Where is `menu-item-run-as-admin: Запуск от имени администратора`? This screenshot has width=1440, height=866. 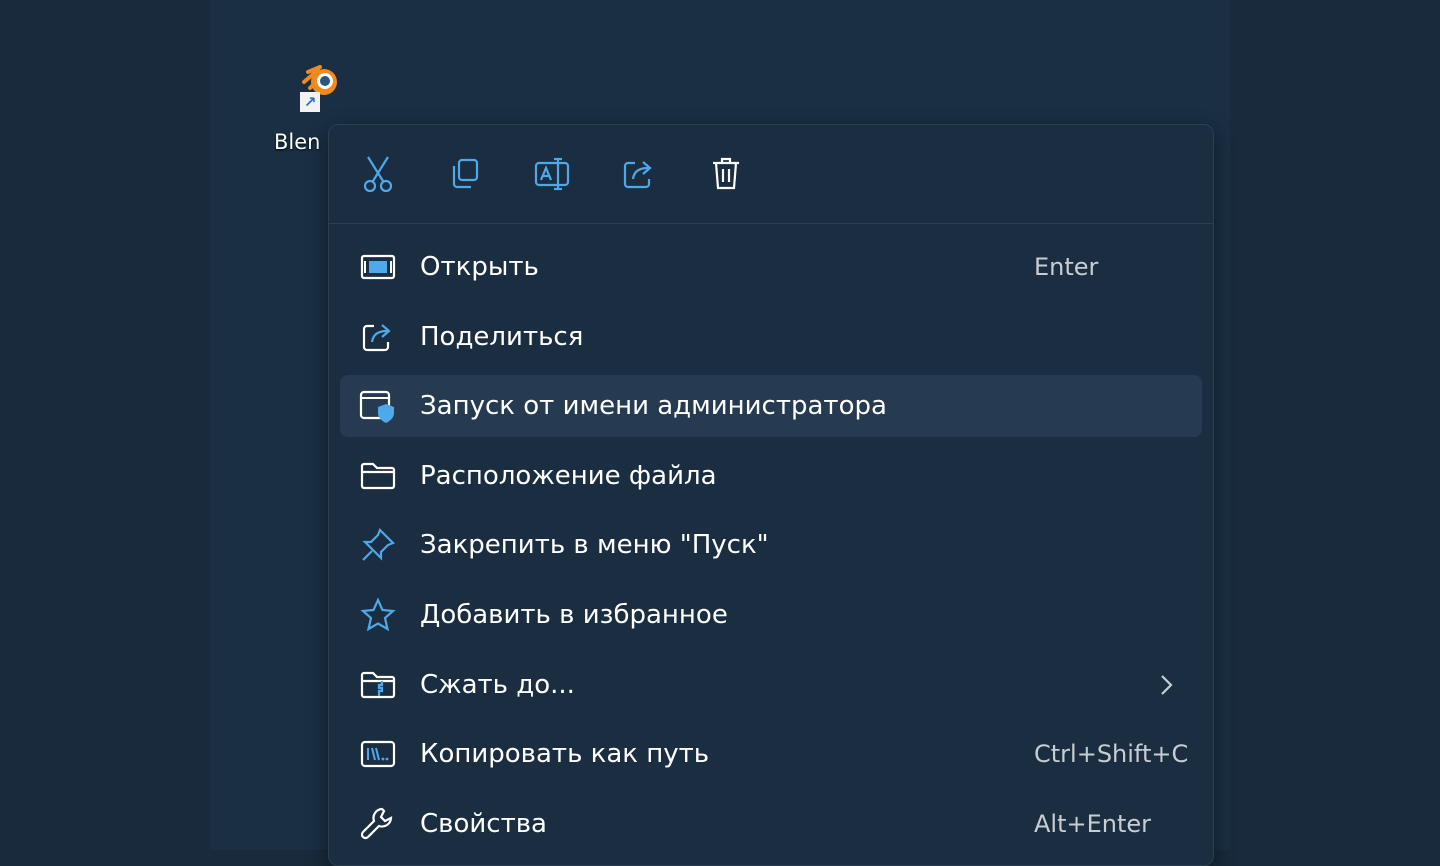 menu-item-run-as-admin: Запуск от имени администратора is located at coordinates (771, 406).